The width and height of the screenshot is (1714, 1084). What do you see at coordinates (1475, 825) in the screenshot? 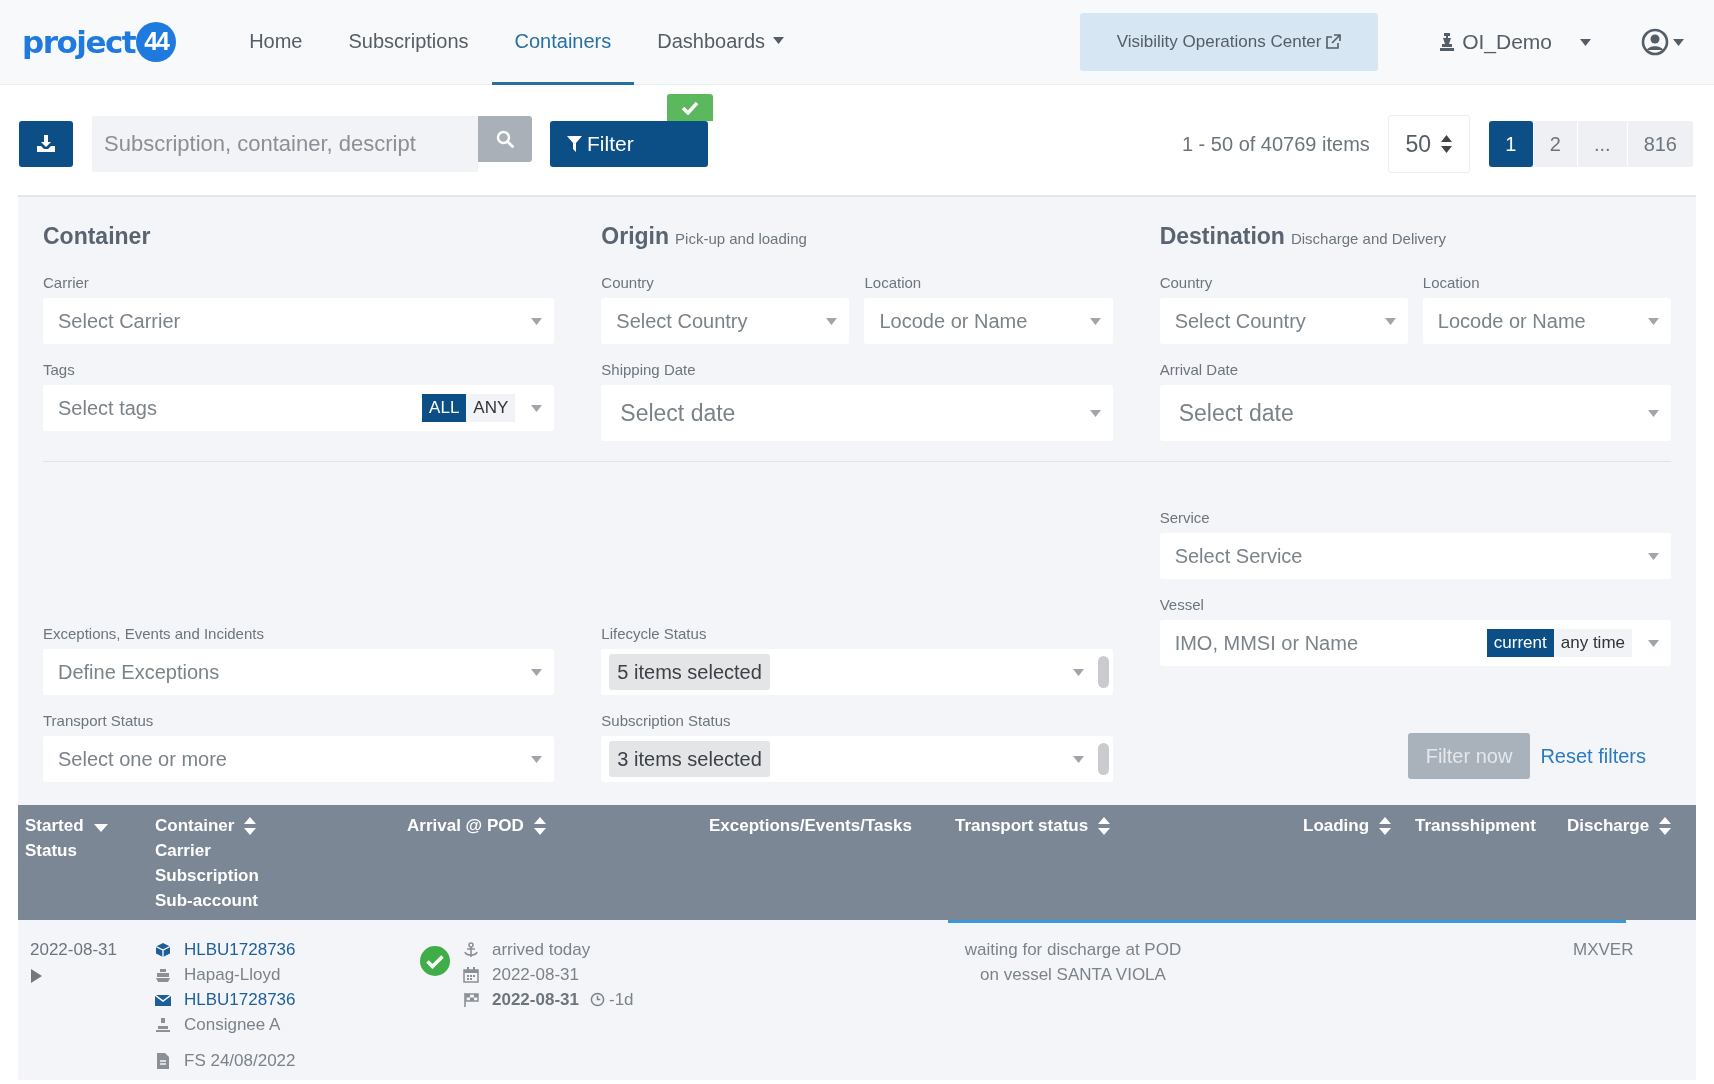
I see `column-heading: Transshipment` at bounding box center [1475, 825].